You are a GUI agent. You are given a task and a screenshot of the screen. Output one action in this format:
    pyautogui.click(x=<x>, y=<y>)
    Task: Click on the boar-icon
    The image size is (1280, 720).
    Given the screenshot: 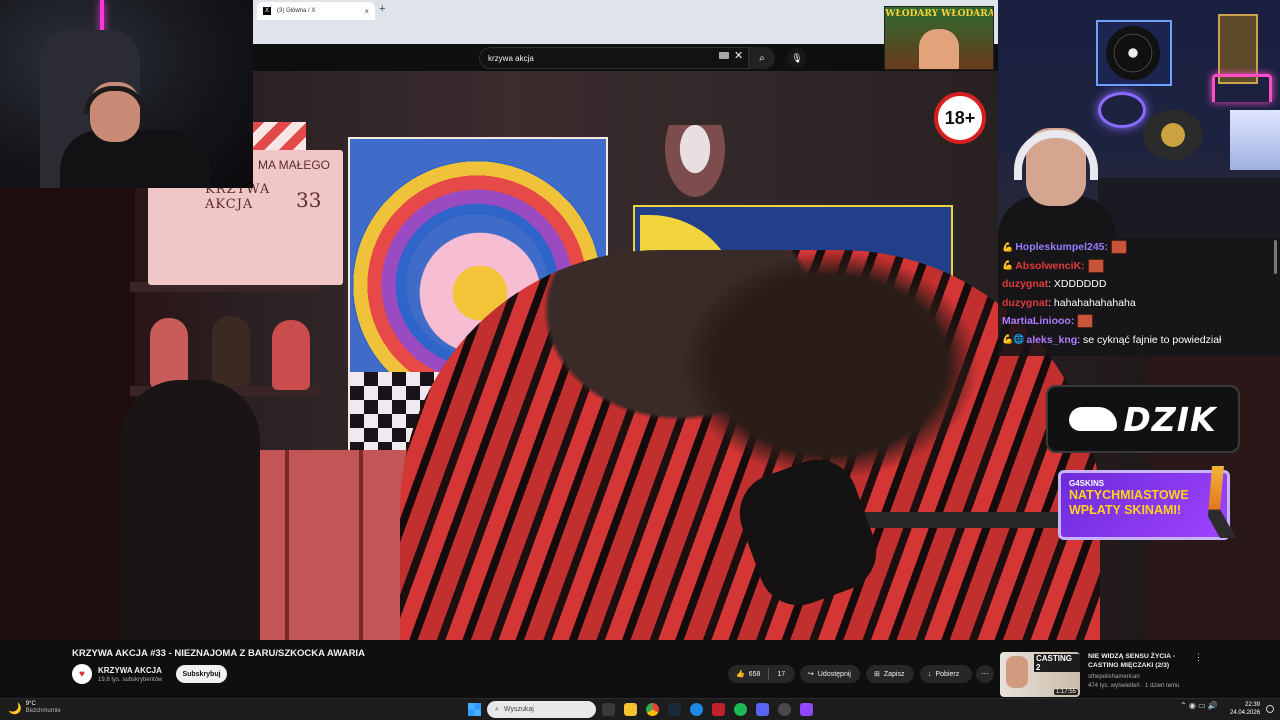 What is the action you would take?
    pyautogui.click(x=1093, y=419)
    